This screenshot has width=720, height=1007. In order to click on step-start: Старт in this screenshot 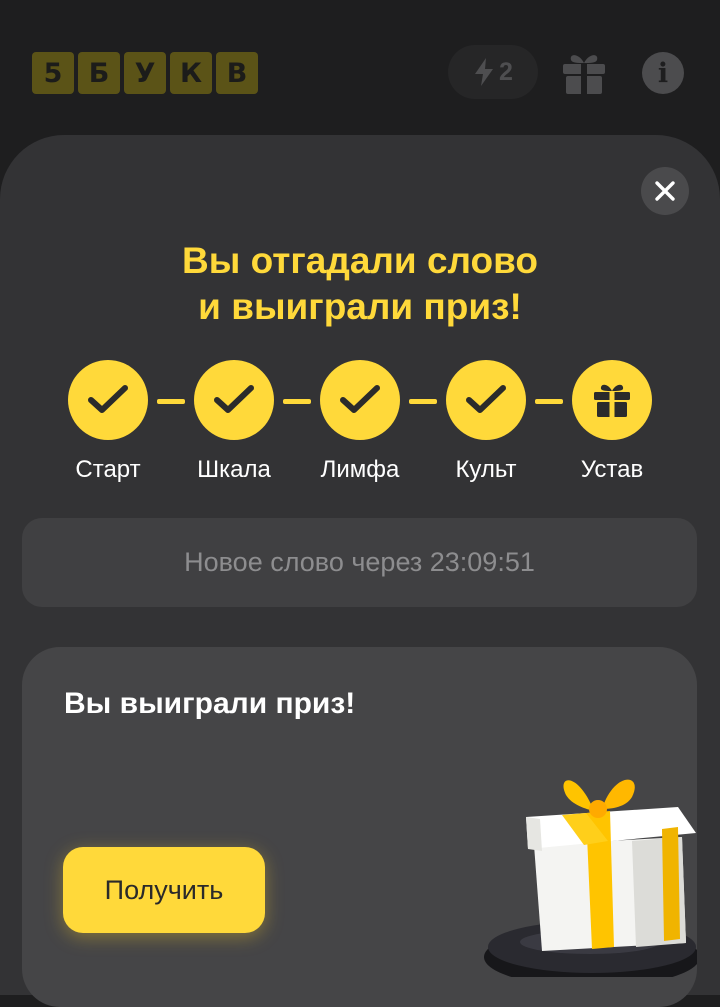, I will do `click(108, 422)`.